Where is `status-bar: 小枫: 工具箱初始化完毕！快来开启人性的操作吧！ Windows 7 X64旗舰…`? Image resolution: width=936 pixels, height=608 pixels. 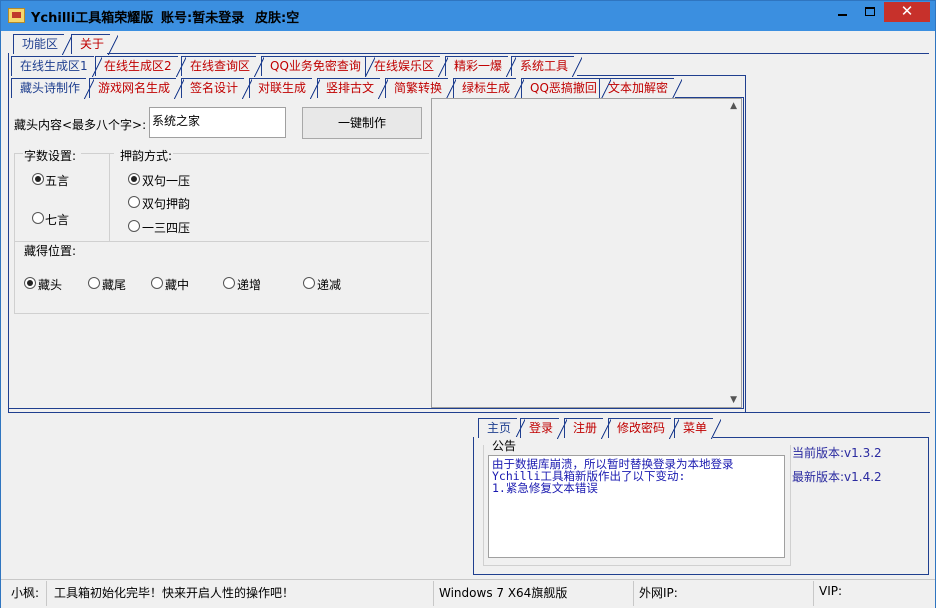 status-bar: 小枫: 工具箱初始化完毕！快来开启人性的操作吧！ Windows 7 X64旗舰… is located at coordinates (468, 593).